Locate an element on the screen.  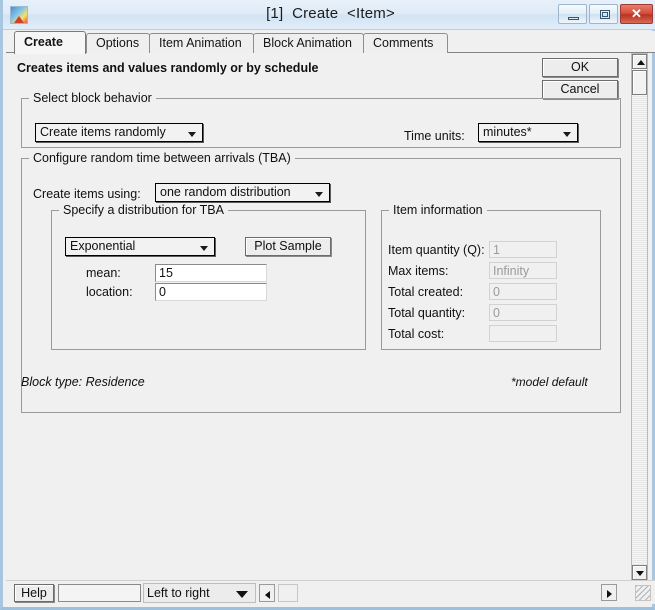
time-units-dropdown: minutes* is located at coordinates (528, 132).